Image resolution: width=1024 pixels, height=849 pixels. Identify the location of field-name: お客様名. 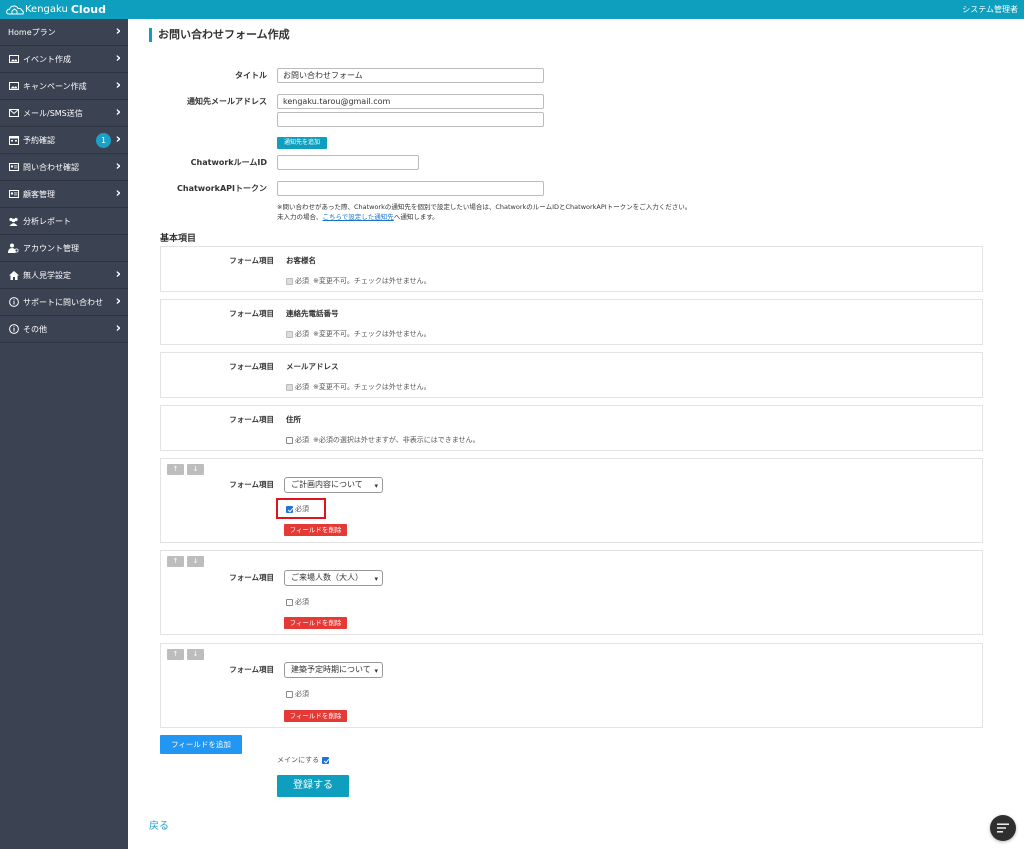
(301, 260).